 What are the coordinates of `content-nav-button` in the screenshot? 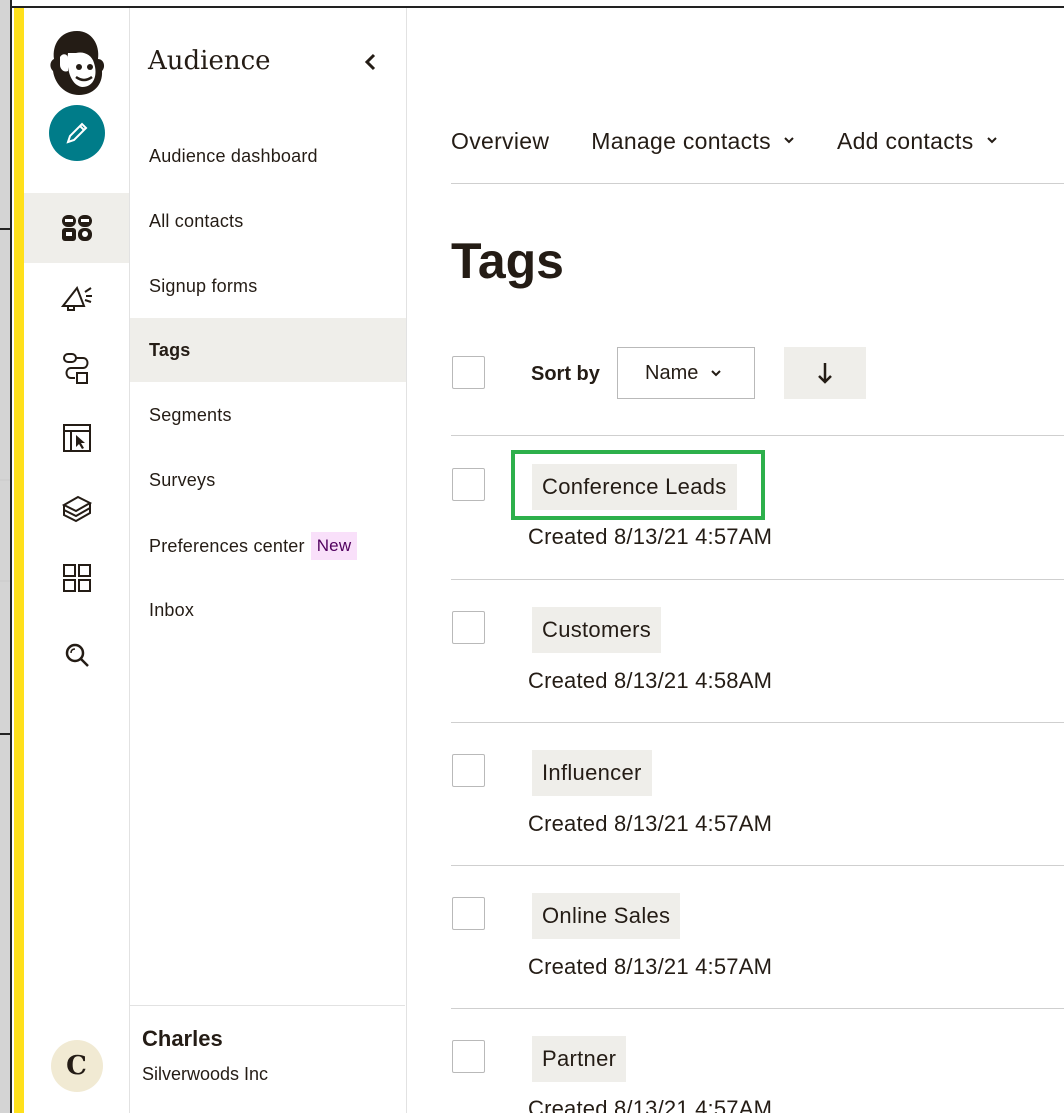 It's located at (76, 508).